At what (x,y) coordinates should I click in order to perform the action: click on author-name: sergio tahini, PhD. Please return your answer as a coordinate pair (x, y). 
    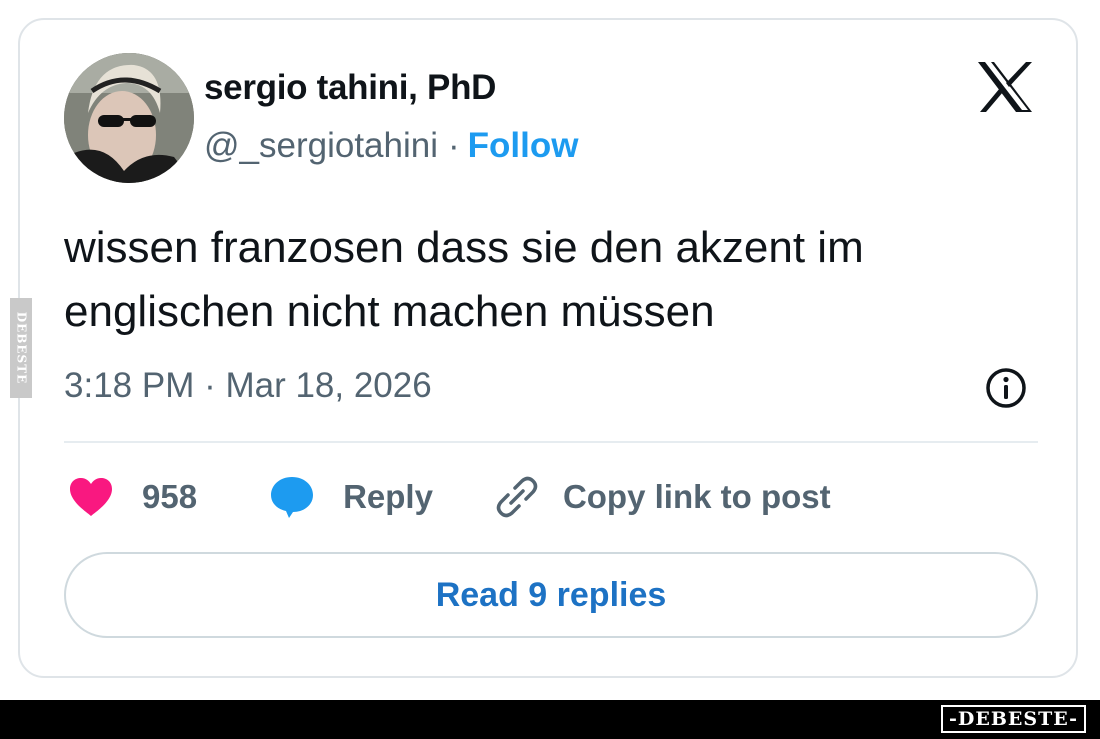
    Looking at the image, I should click on (350, 88).